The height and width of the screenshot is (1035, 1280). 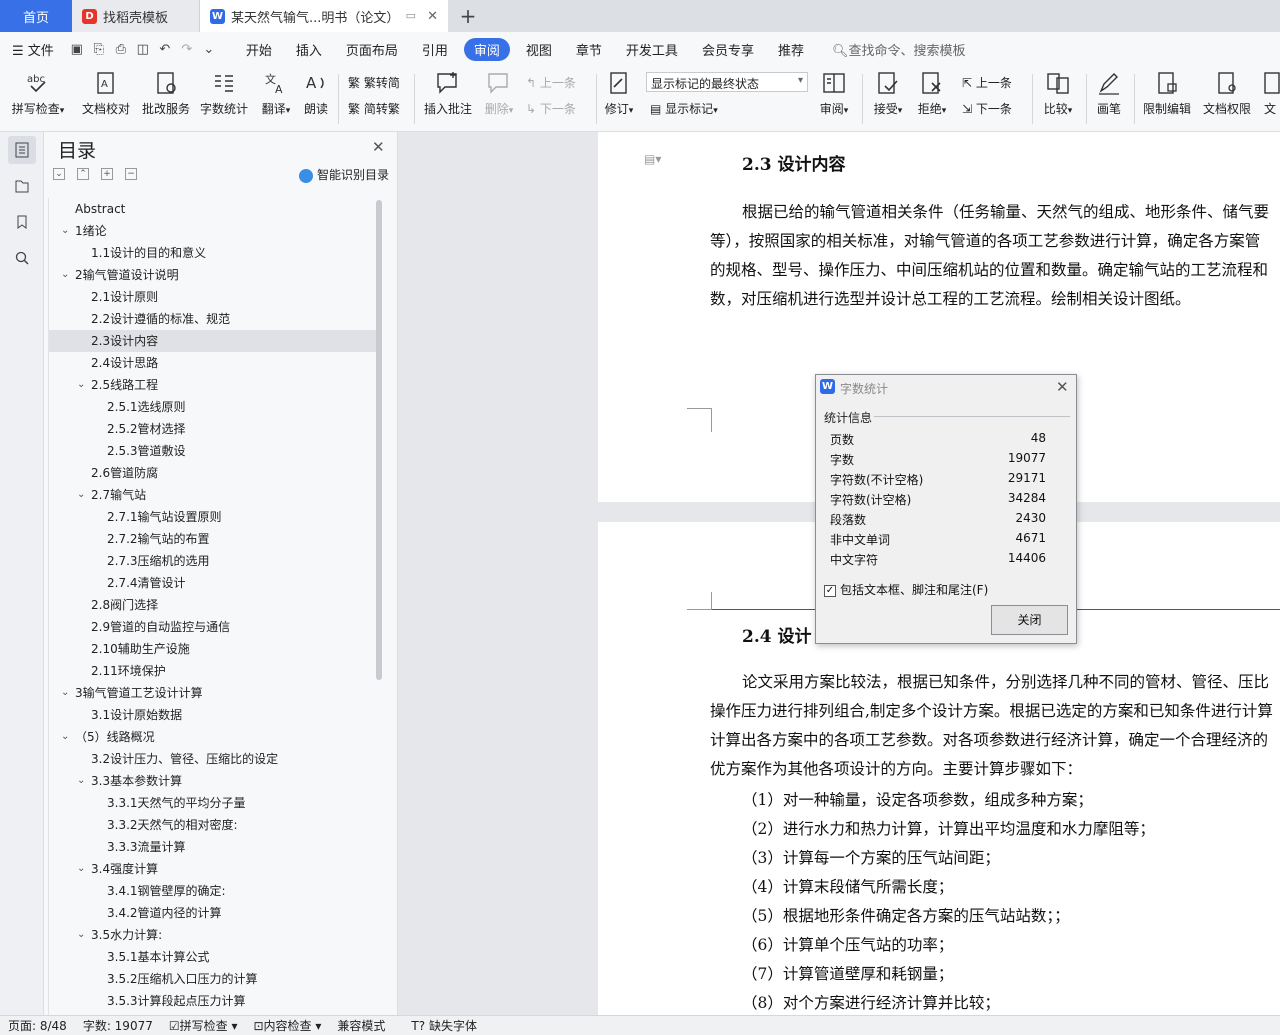 I want to click on next-comment-button: ↳ 下一条, so click(x=551, y=108).